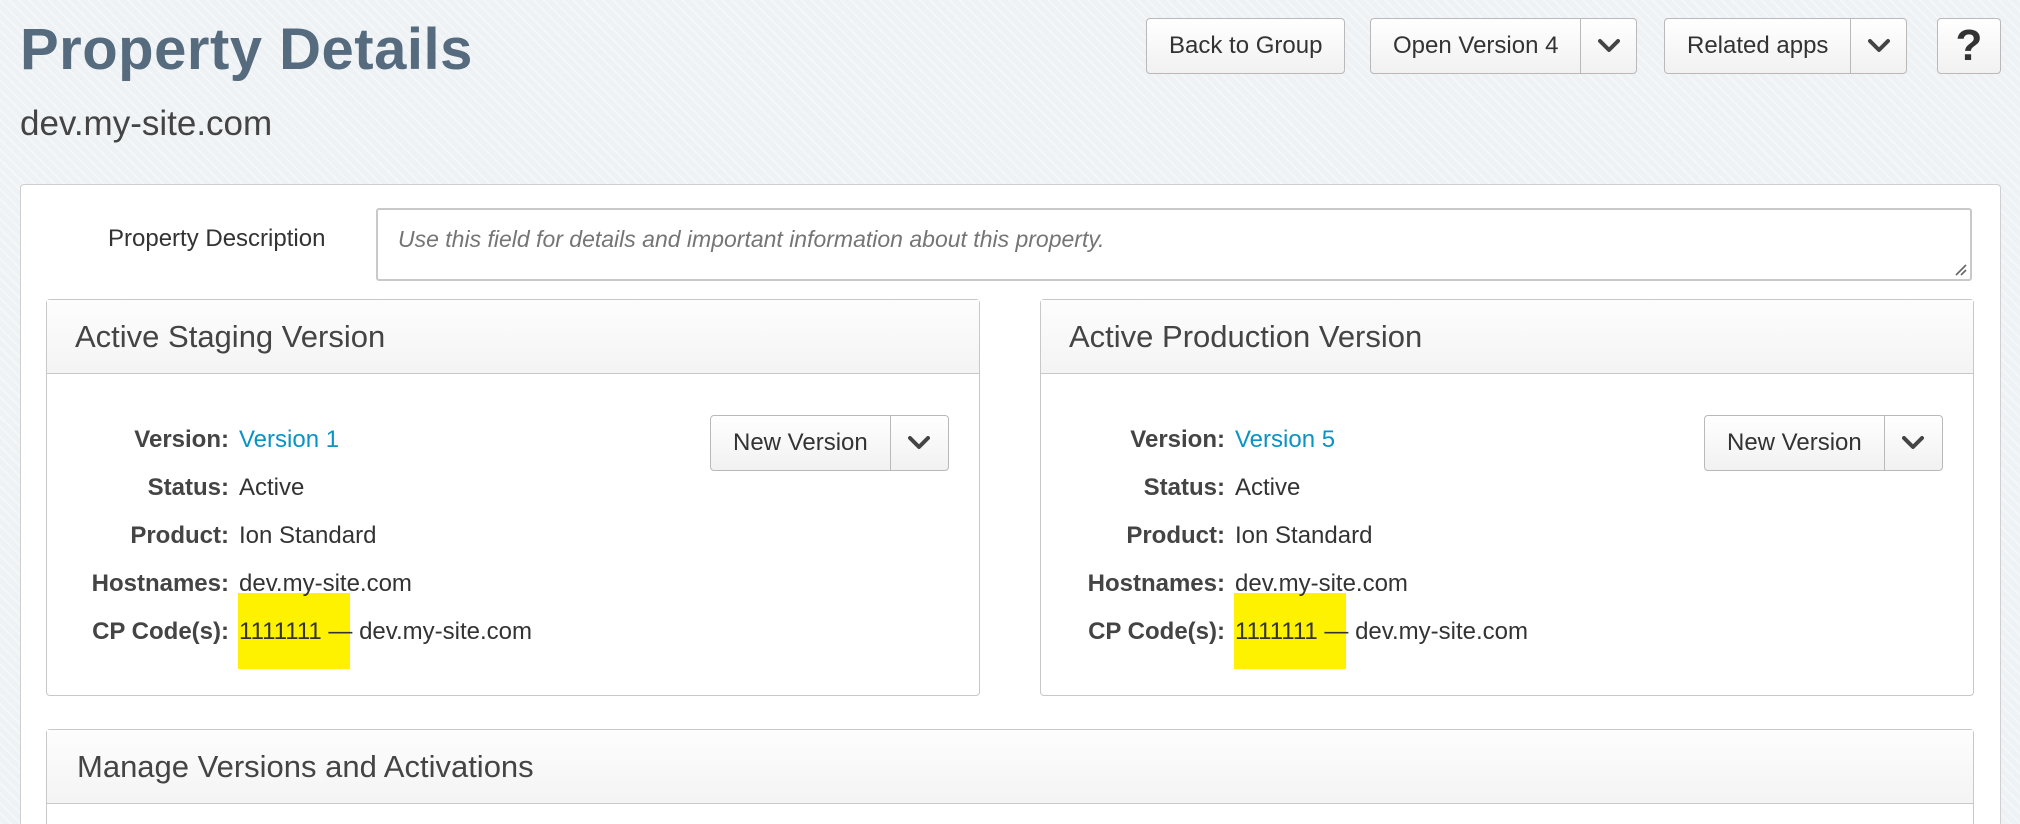  I want to click on page-subtitle: dev.my-site.com, so click(146, 123).